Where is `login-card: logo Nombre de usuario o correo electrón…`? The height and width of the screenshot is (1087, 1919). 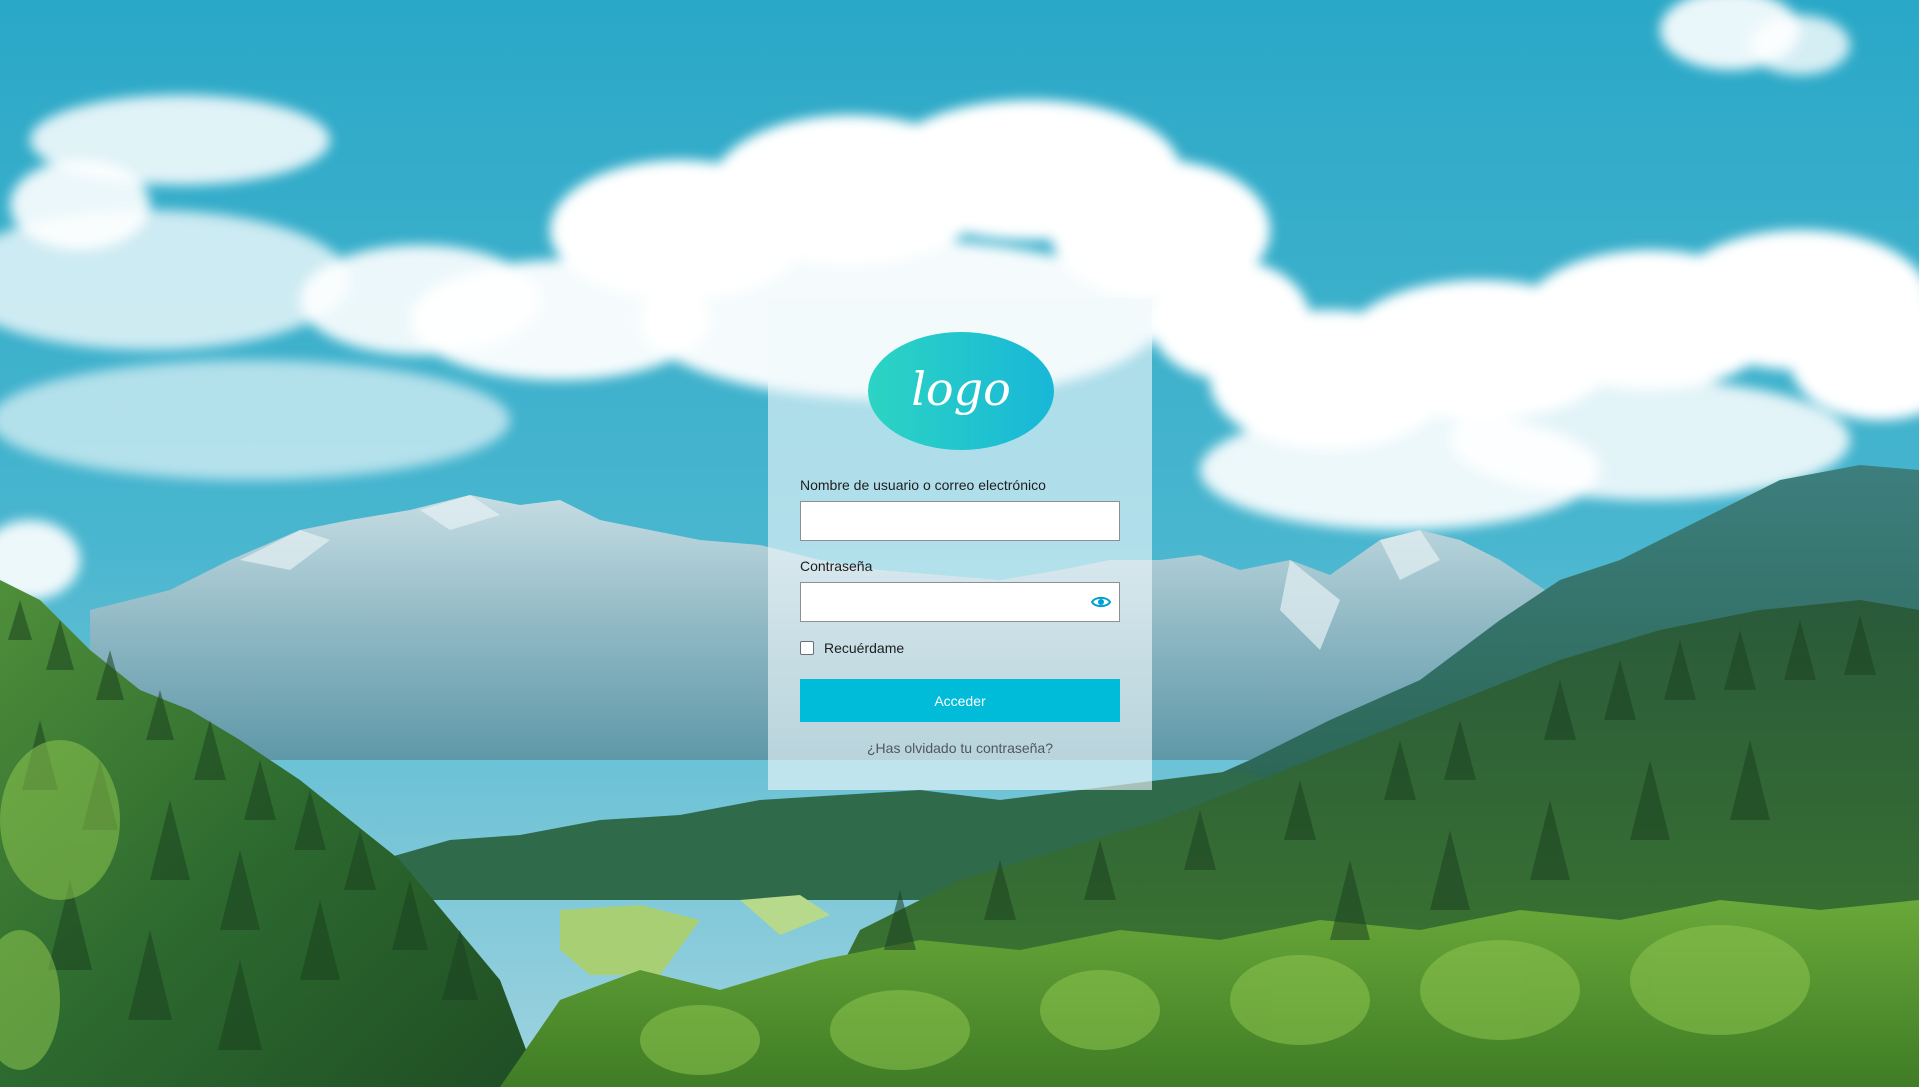 login-card: logo Nombre de usuario o correo electrón… is located at coordinates (960, 544).